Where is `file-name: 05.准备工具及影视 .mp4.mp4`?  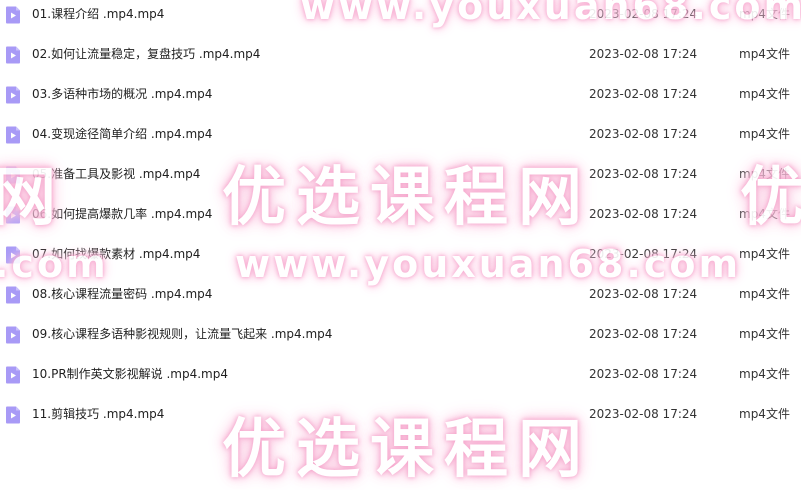
file-name: 05.准备工具及影视 .mp4.mp4 is located at coordinates (116, 174).